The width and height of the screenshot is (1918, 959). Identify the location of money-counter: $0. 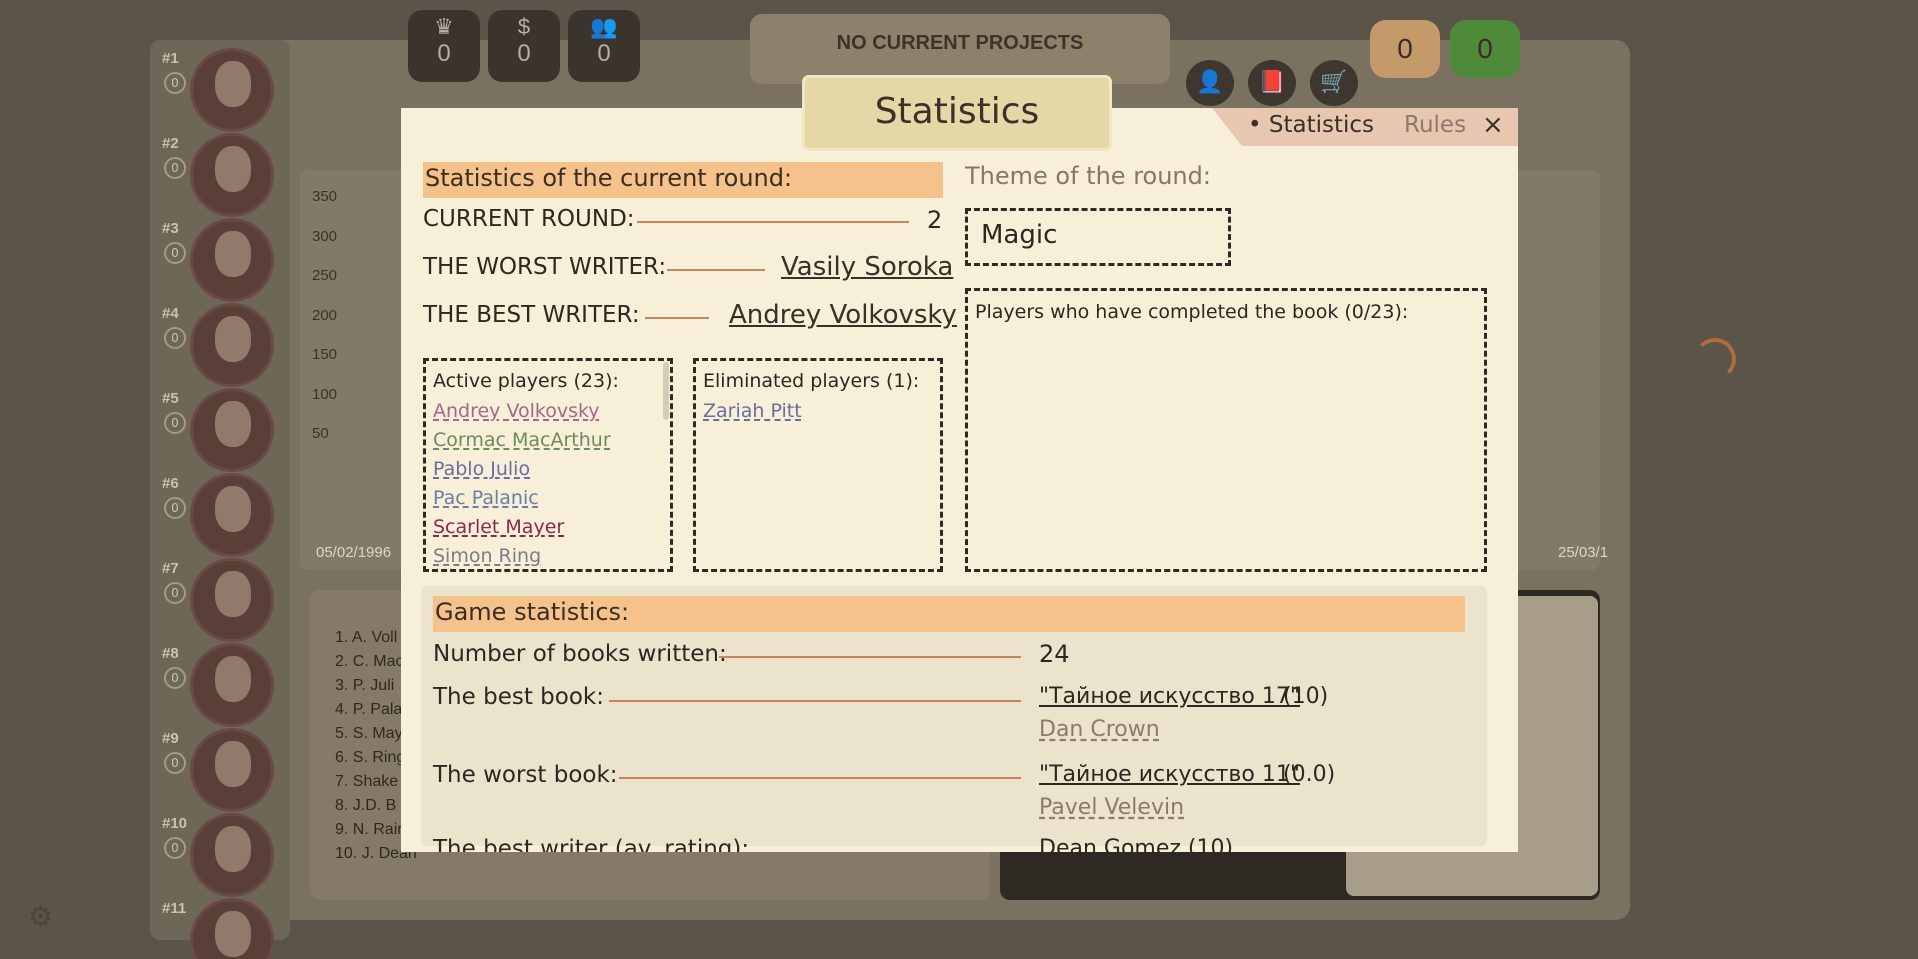
(524, 46).